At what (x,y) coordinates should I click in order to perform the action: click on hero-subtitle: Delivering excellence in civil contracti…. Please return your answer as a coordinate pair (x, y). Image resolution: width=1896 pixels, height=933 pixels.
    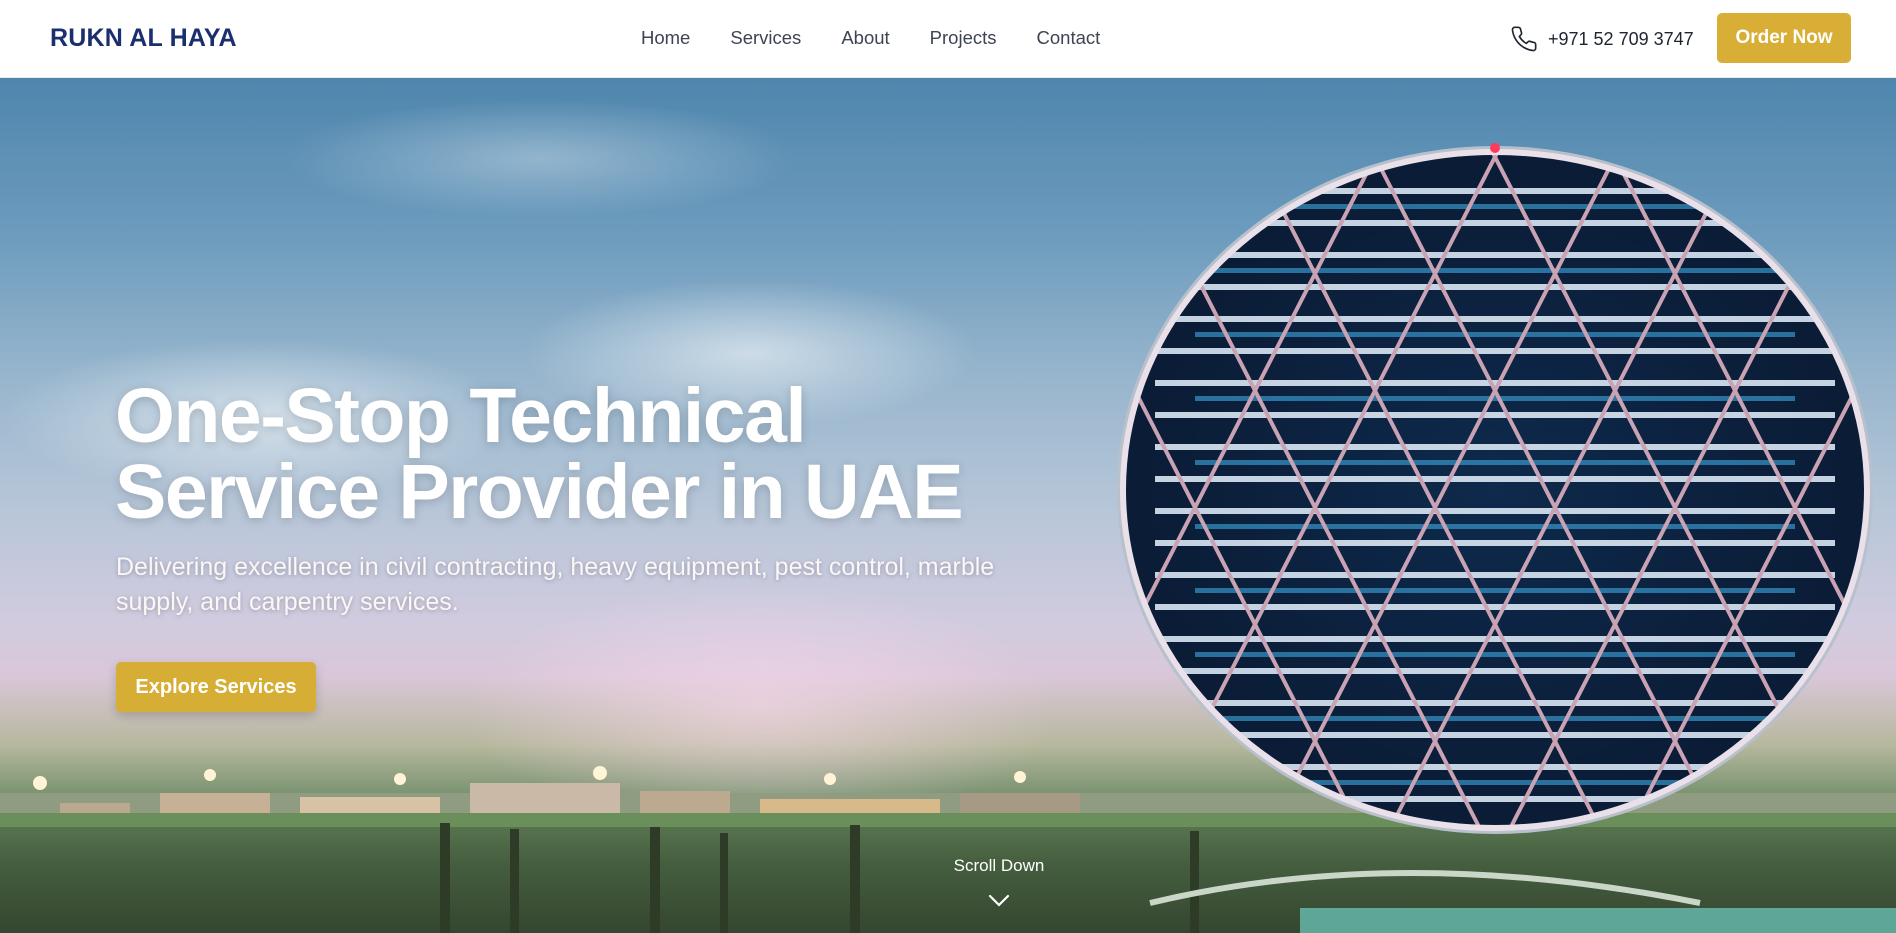
    Looking at the image, I should click on (555, 584).